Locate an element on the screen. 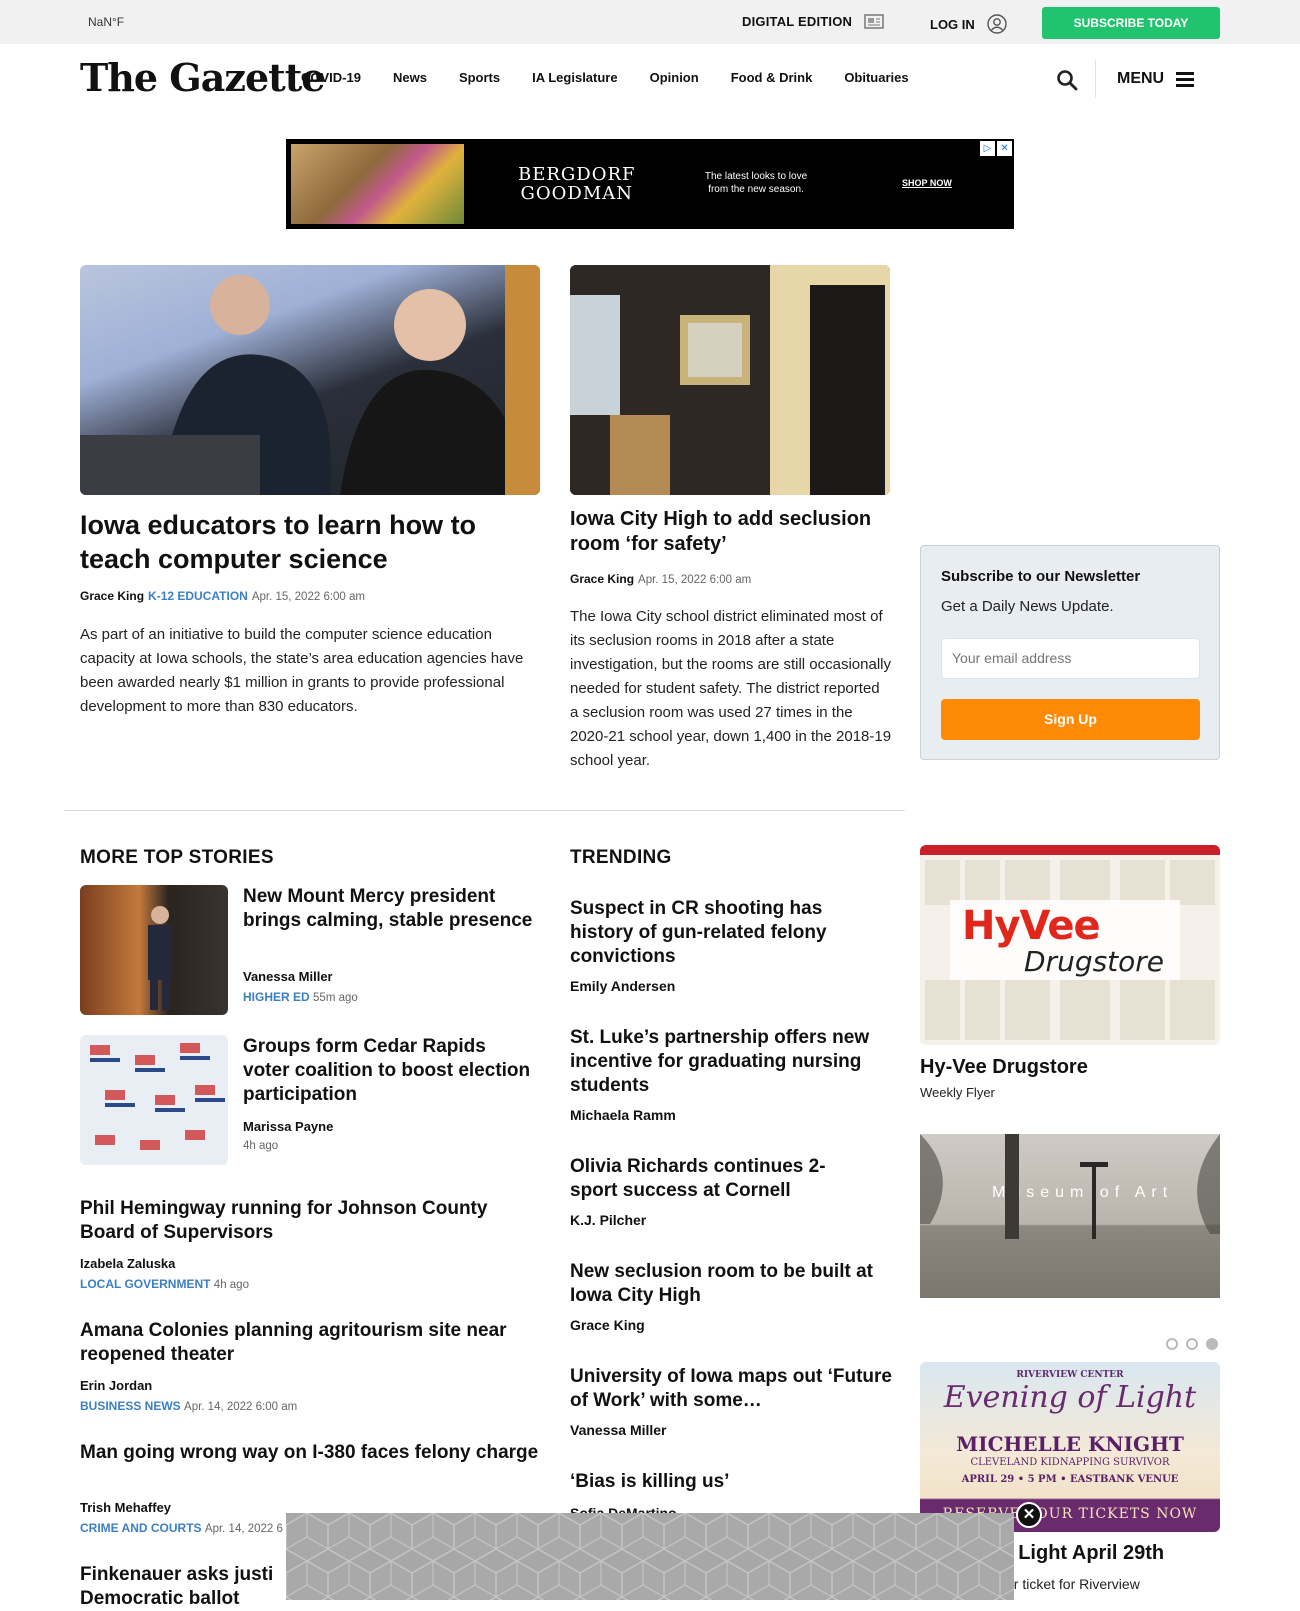  user-icon is located at coordinates (997, 24).